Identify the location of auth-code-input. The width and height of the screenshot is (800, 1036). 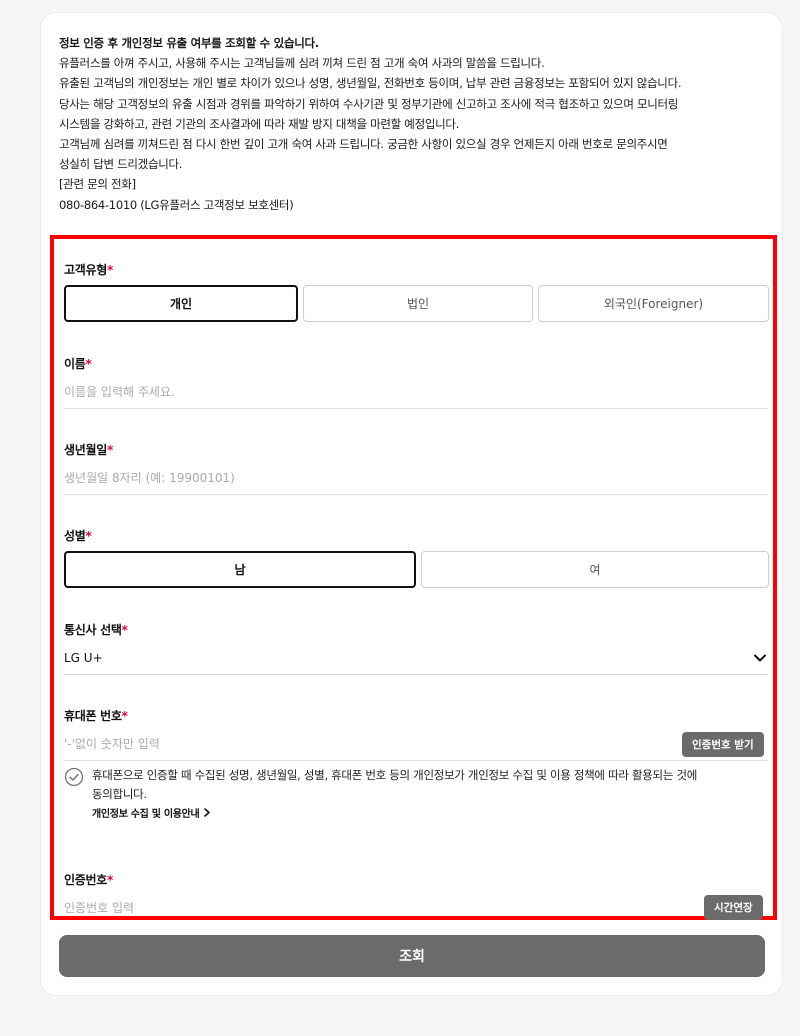
(416, 908).